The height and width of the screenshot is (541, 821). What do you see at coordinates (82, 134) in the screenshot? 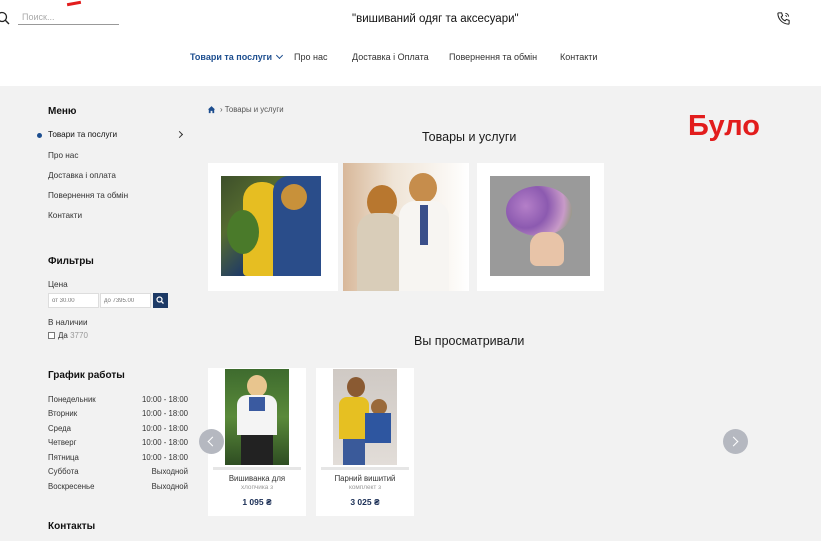
I see `sidebar-item-products: Товари та послуги` at bounding box center [82, 134].